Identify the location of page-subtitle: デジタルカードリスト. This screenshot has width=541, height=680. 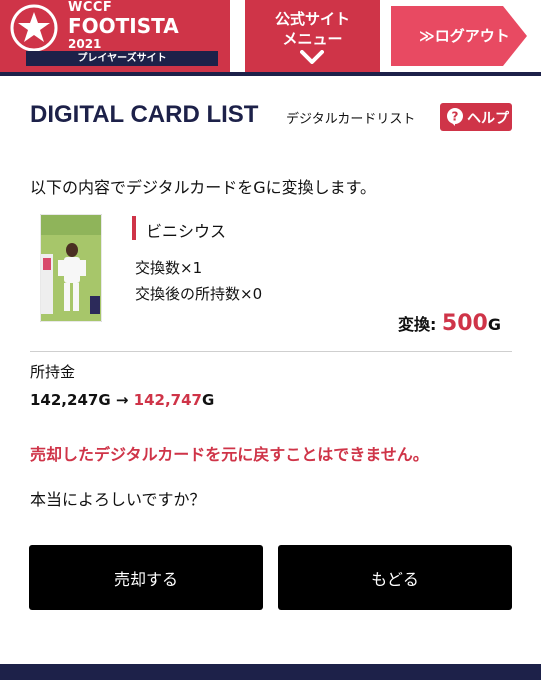
(351, 119).